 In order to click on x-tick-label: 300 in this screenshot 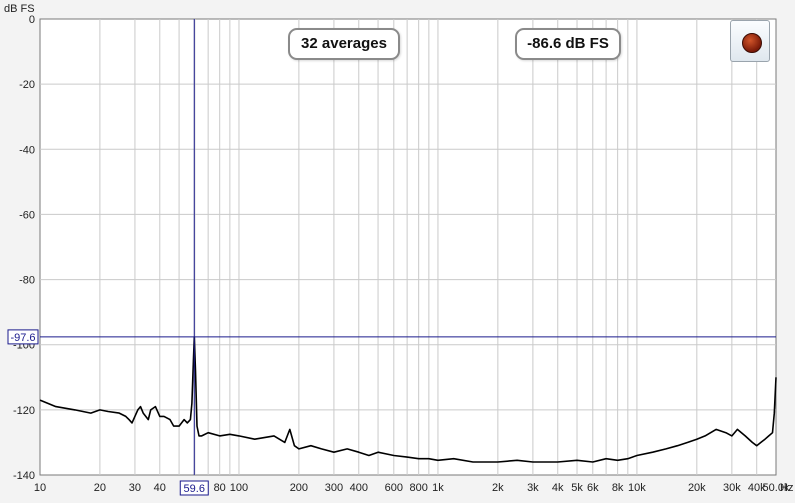, I will do `click(334, 488)`.